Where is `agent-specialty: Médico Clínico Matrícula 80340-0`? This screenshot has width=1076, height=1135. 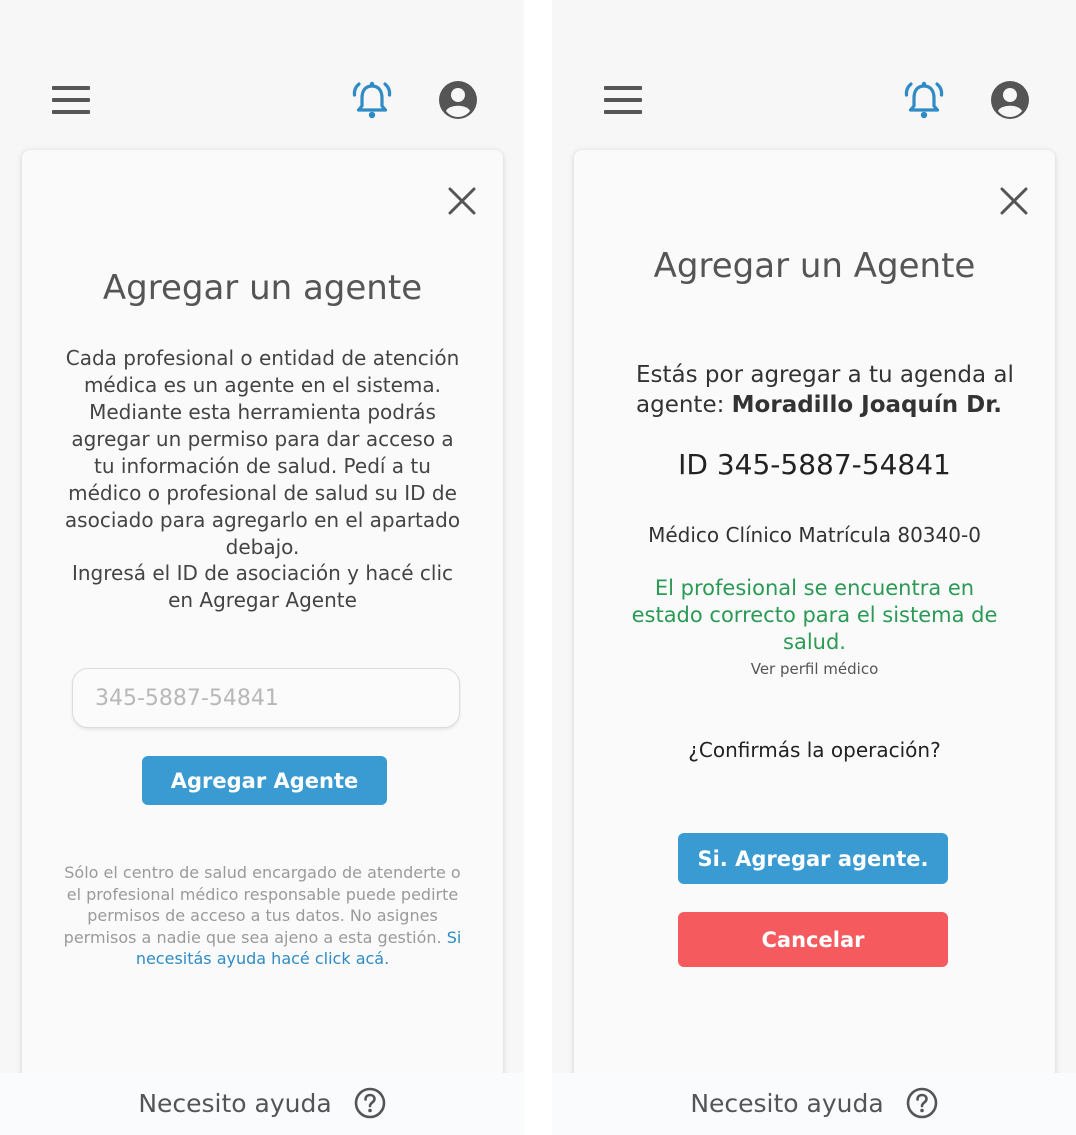
agent-specialty: Médico Clínico Matrícula 80340-0 is located at coordinates (814, 535).